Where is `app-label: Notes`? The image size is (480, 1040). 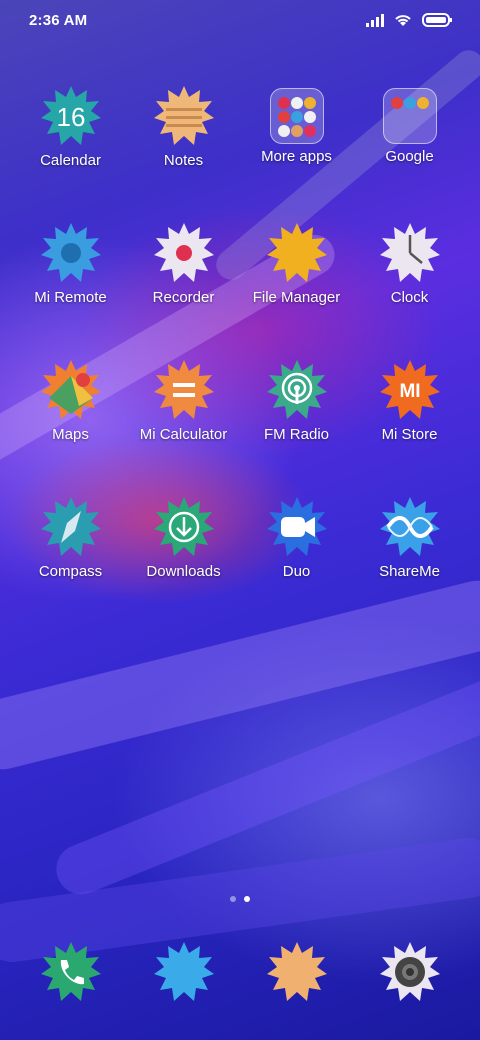 app-label: Notes is located at coordinates (183, 160).